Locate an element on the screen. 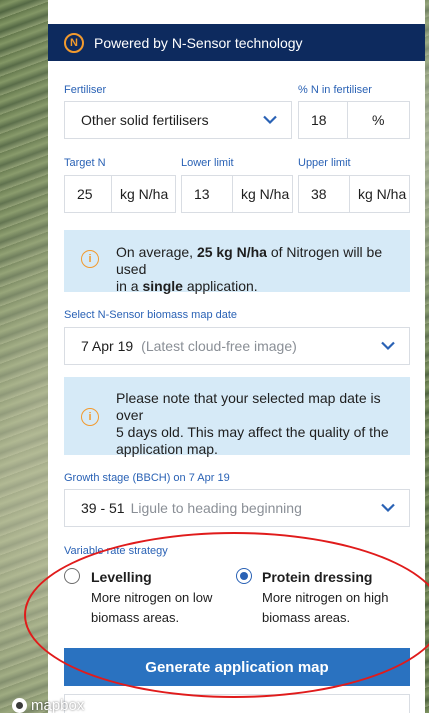 The image size is (429, 713). growth-stage-hint: Ligule to heading beginning is located at coordinates (216, 508).